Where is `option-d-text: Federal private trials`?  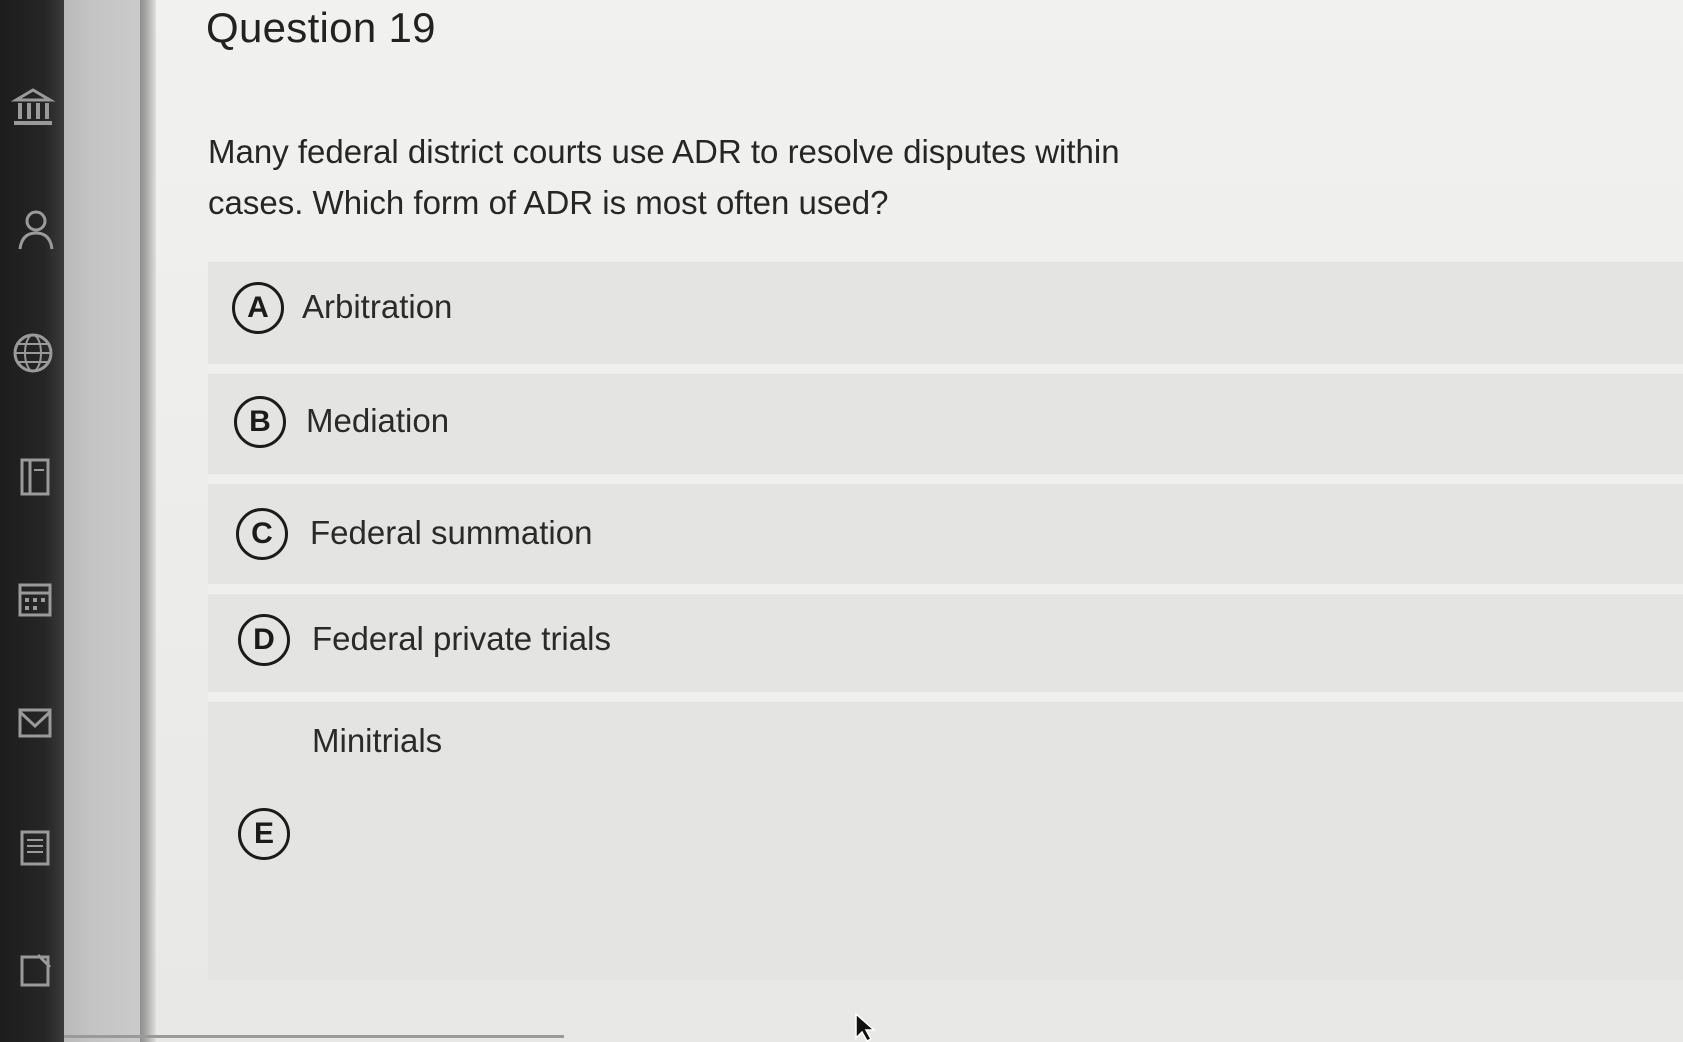
option-d-text: Federal private trials is located at coordinates (461, 638).